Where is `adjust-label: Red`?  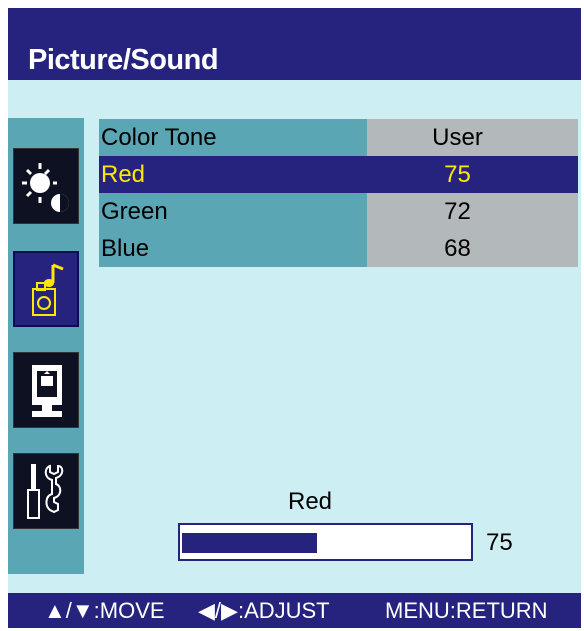
adjust-label: Red is located at coordinates (310, 501).